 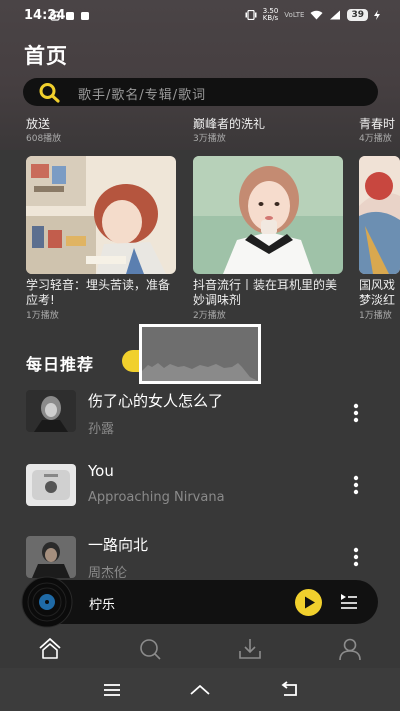 What do you see at coordinates (200, 650) in the screenshot?
I see `bottom-navigation` at bounding box center [200, 650].